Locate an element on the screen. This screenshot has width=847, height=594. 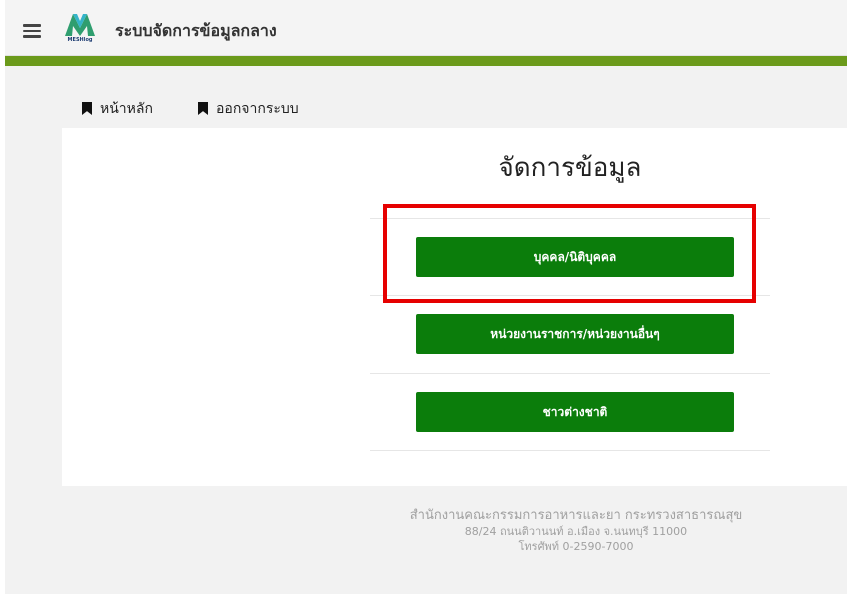
nav-item-logout: ออกจากระบบ is located at coordinates (248, 109).